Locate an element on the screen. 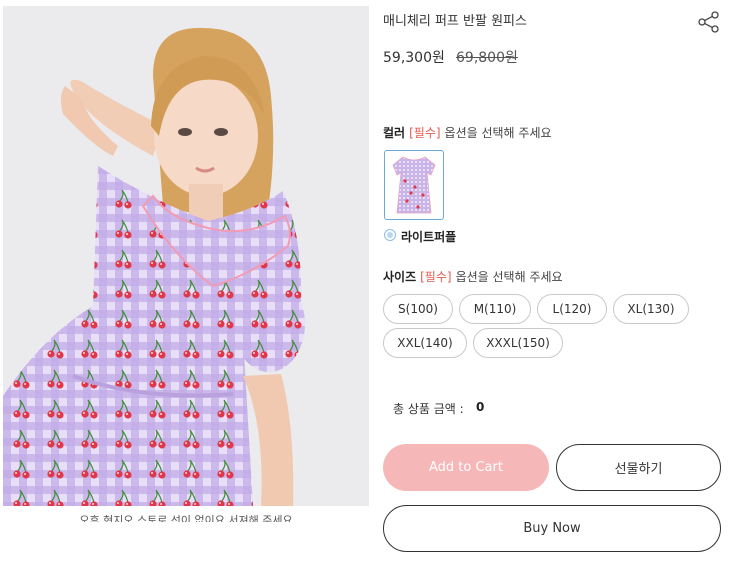 Image resolution: width=743 pixels, height=563 pixels. color-swatch-light-purple is located at coordinates (414, 185).